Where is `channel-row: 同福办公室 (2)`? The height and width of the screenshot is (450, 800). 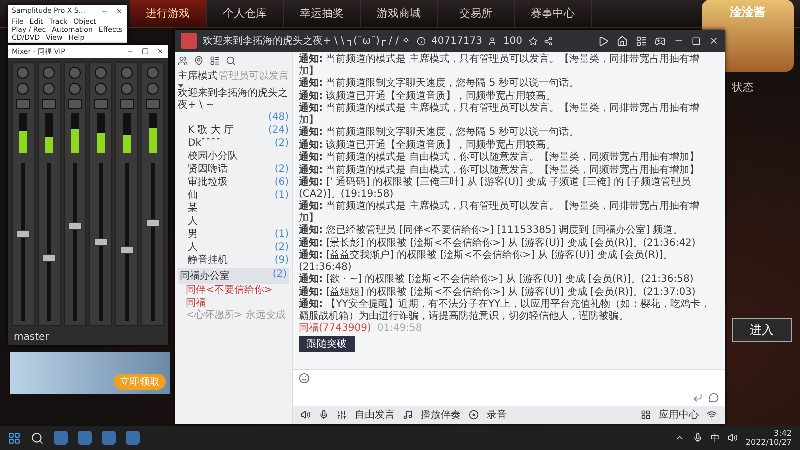 channel-row: 同福办公室 (2) is located at coordinates (233, 276).